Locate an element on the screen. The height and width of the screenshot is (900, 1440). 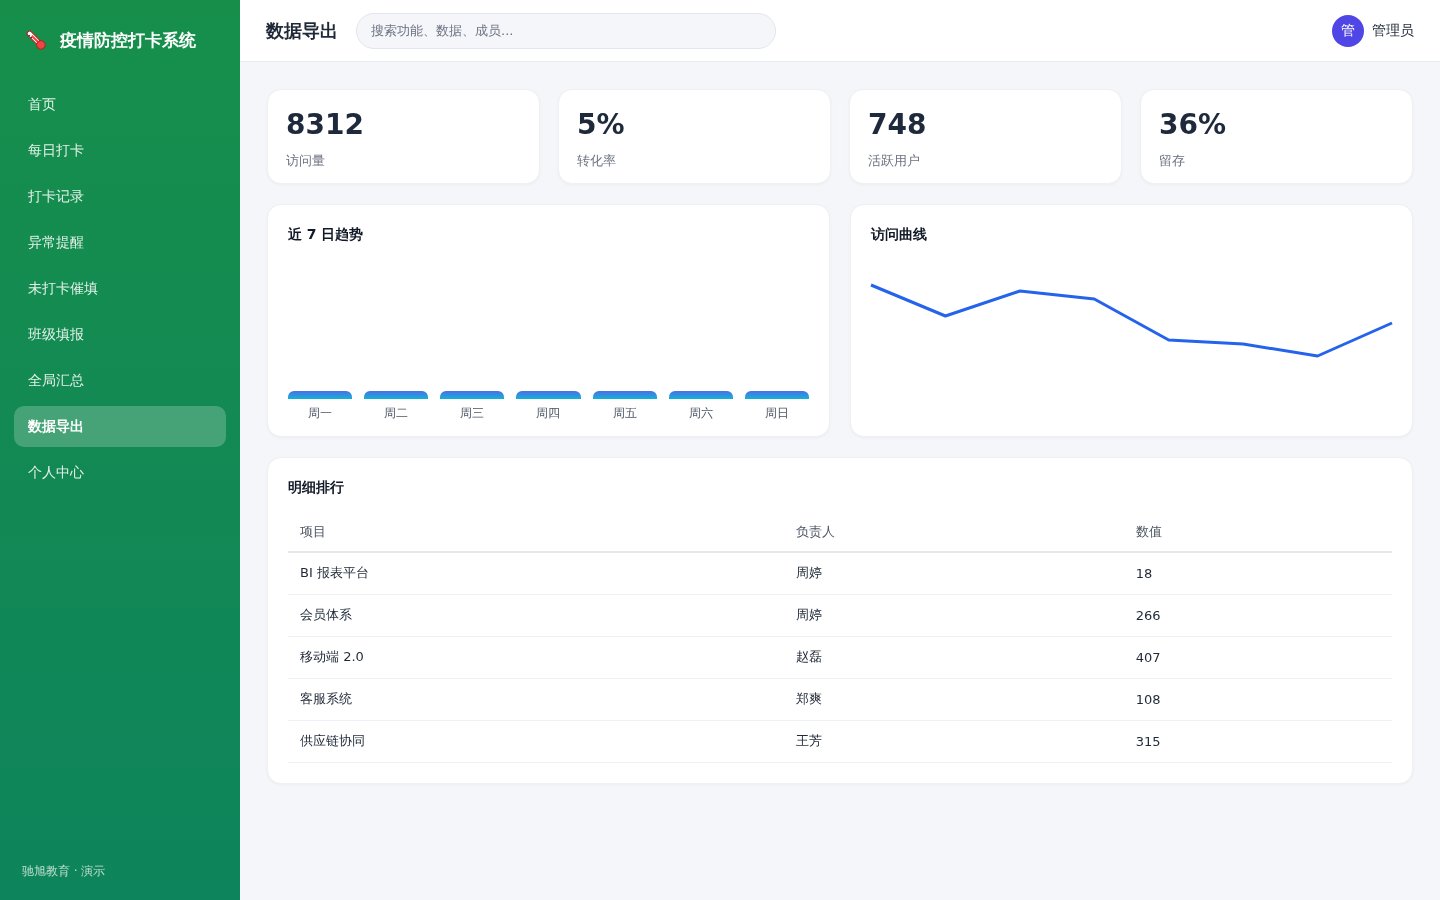
nav-item: 首页 is located at coordinates (120, 104).